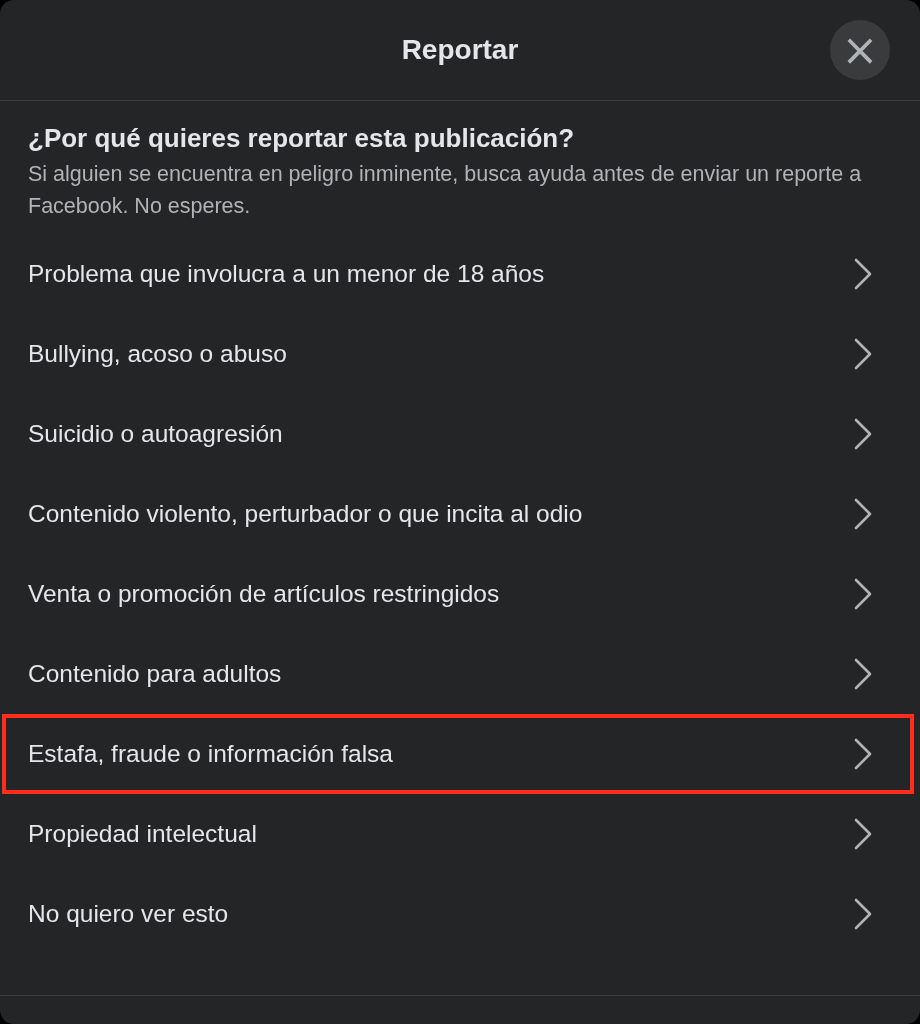  Describe the element at coordinates (458, 834) in the screenshot. I see `report-option: Propiedad intelectual` at that location.